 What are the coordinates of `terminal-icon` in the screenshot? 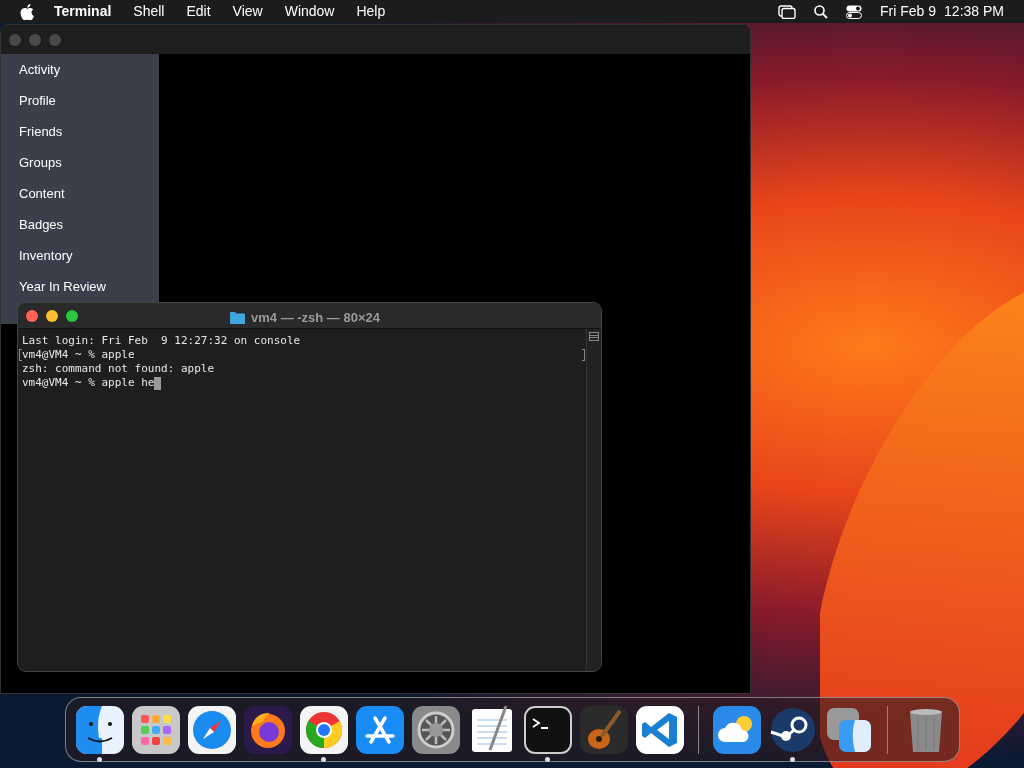 It's located at (547, 729).